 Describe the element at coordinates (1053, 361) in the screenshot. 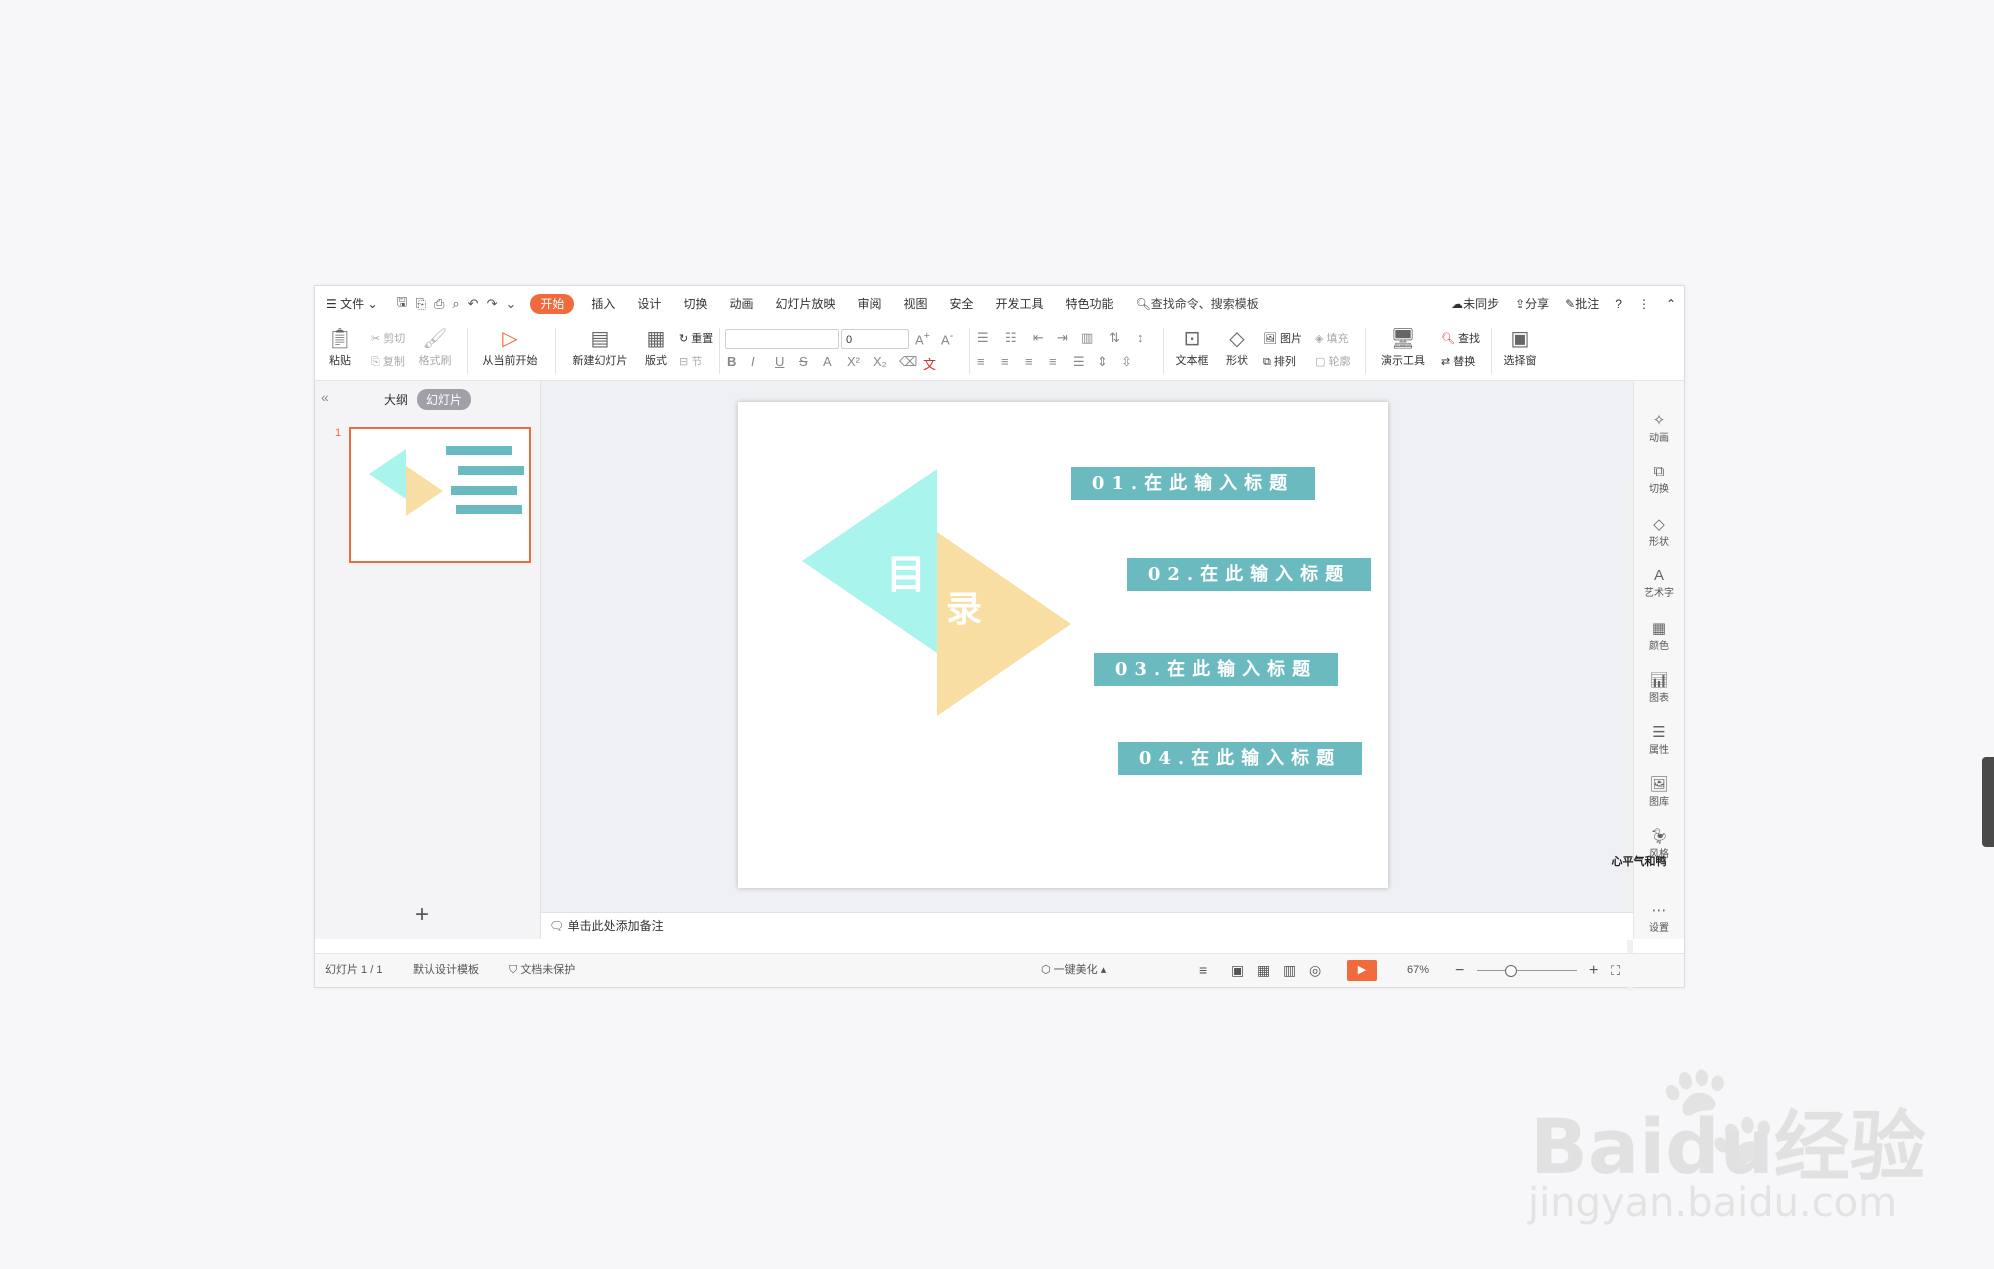

I see `justify-icon: ≡` at that location.